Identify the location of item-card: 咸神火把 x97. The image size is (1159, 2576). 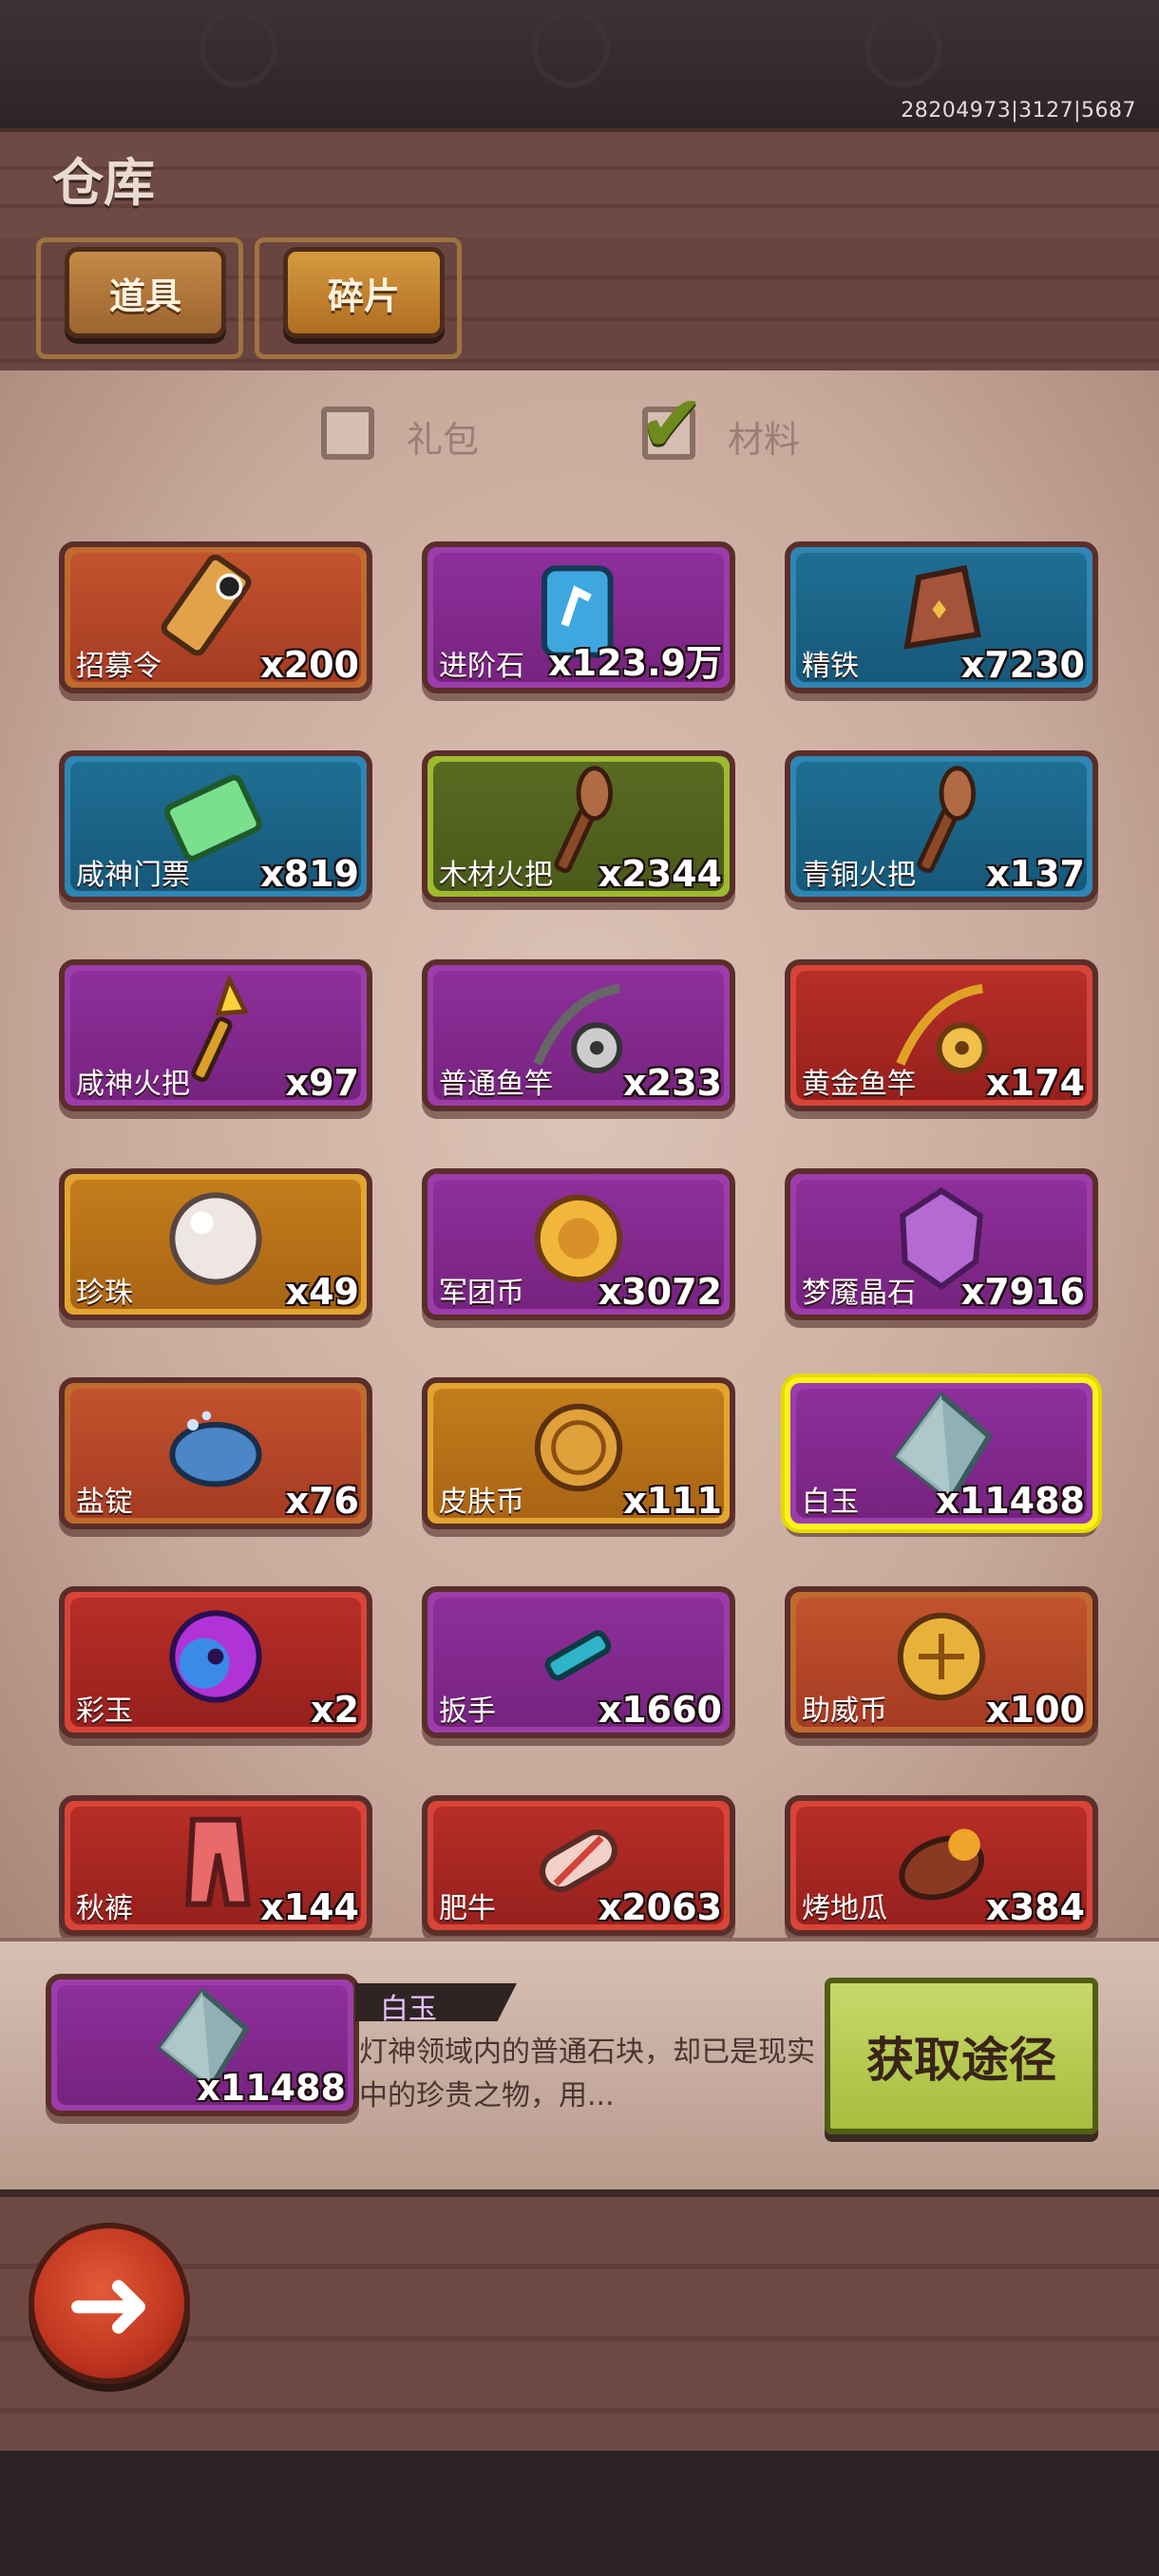
(215, 1035).